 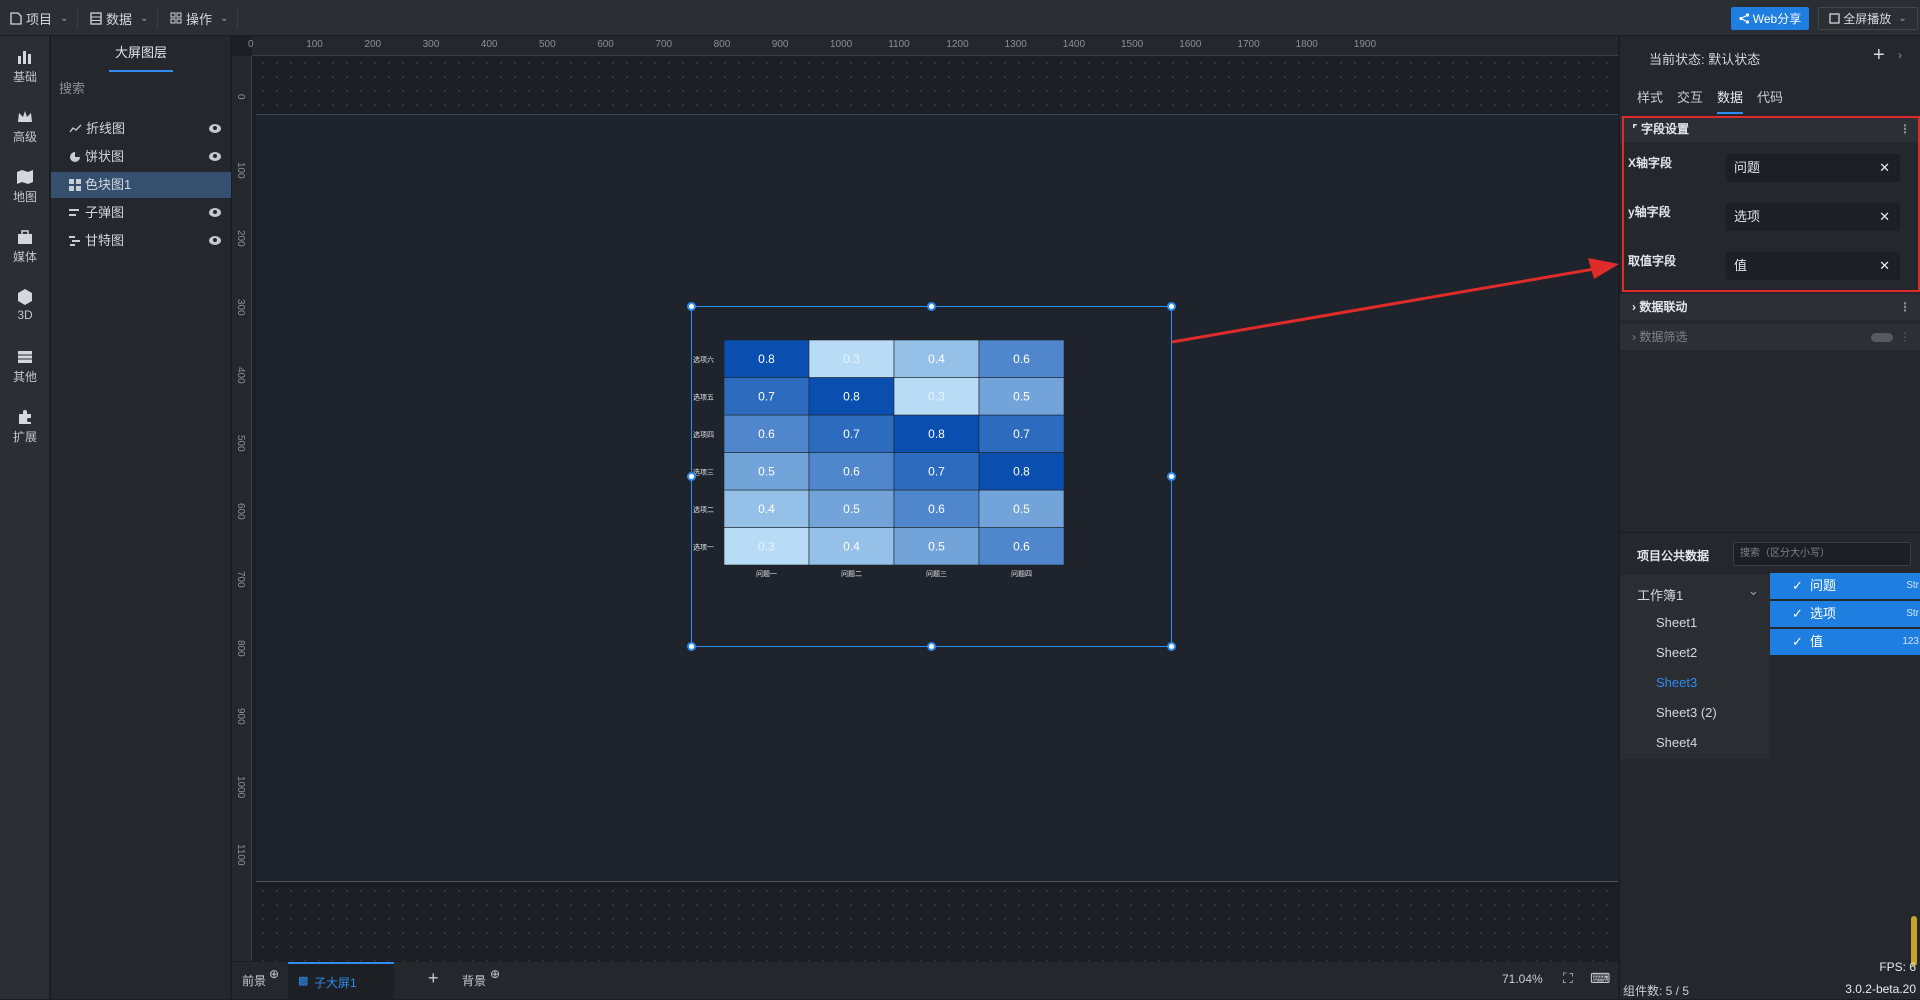 What do you see at coordinates (204, 18) in the screenshot?
I see `menu-operate: 操作 ⌄` at bounding box center [204, 18].